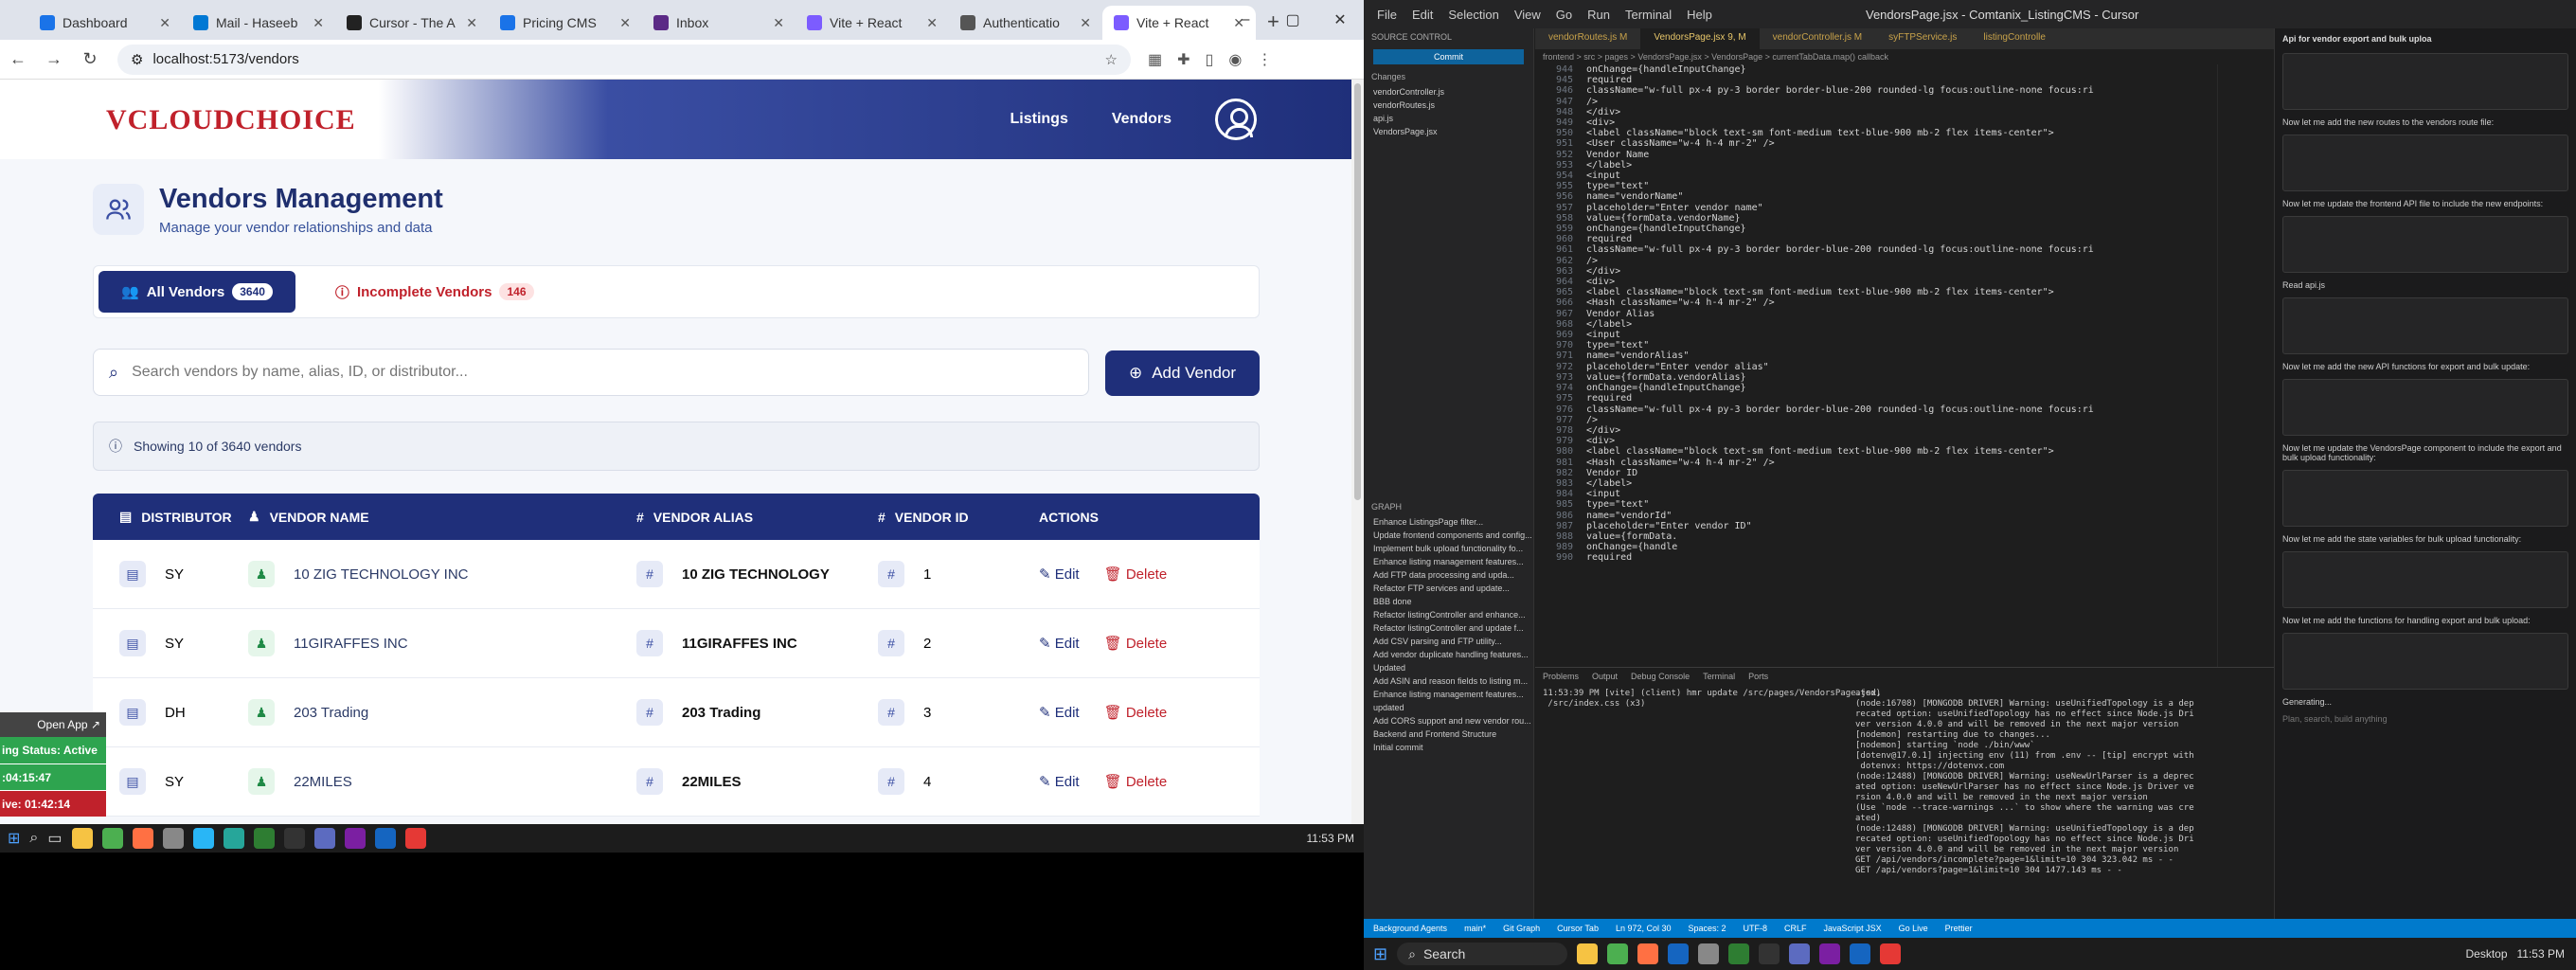 Image resolution: width=2576 pixels, height=970 pixels. I want to click on taskbar-search: ⌕ Search, so click(1482, 954).